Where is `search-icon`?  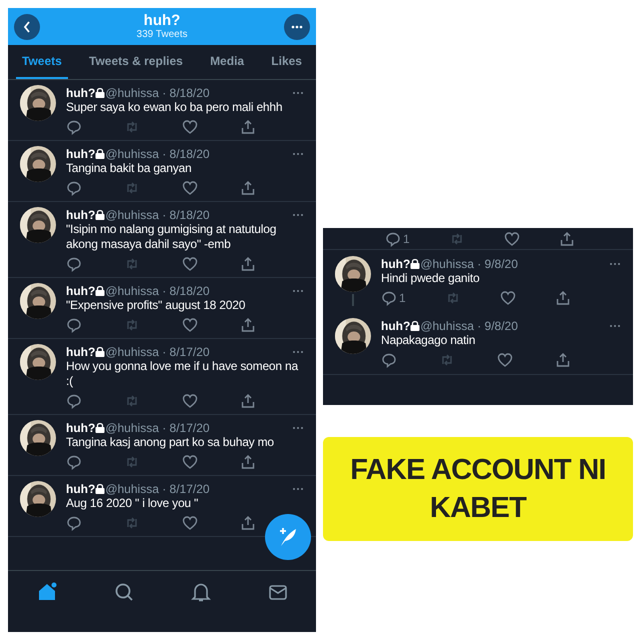 search-icon is located at coordinates (123, 592).